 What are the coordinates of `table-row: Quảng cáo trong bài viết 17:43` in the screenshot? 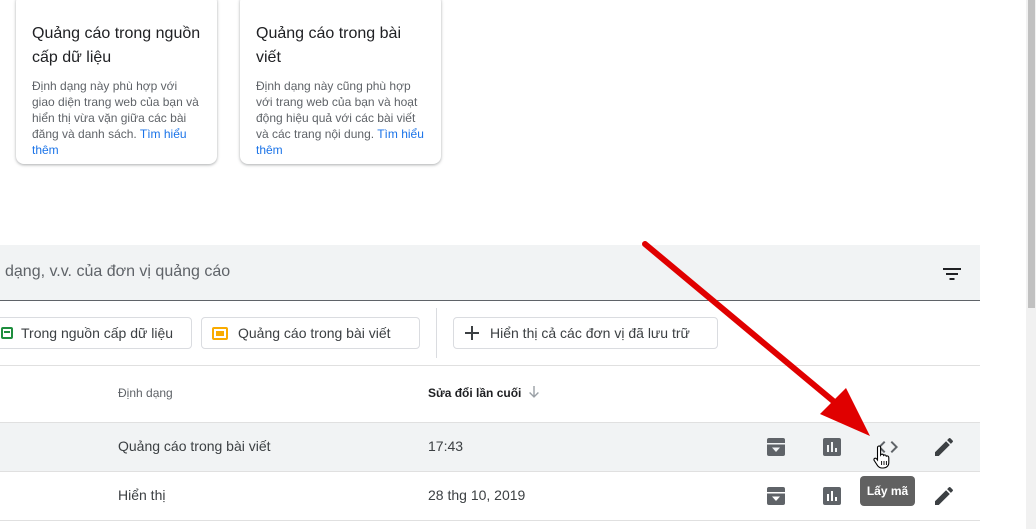 It's located at (490, 447).